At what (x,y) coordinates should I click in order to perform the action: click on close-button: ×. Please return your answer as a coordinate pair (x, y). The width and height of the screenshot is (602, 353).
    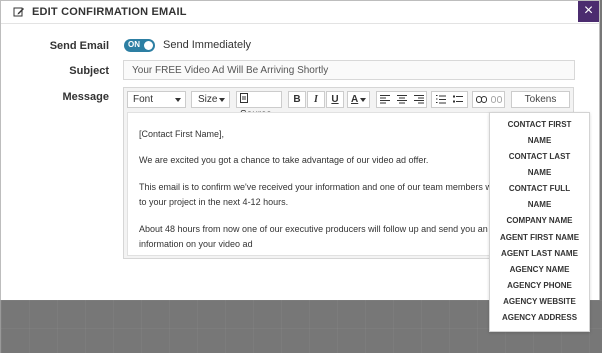
    Looking at the image, I should click on (588, 11).